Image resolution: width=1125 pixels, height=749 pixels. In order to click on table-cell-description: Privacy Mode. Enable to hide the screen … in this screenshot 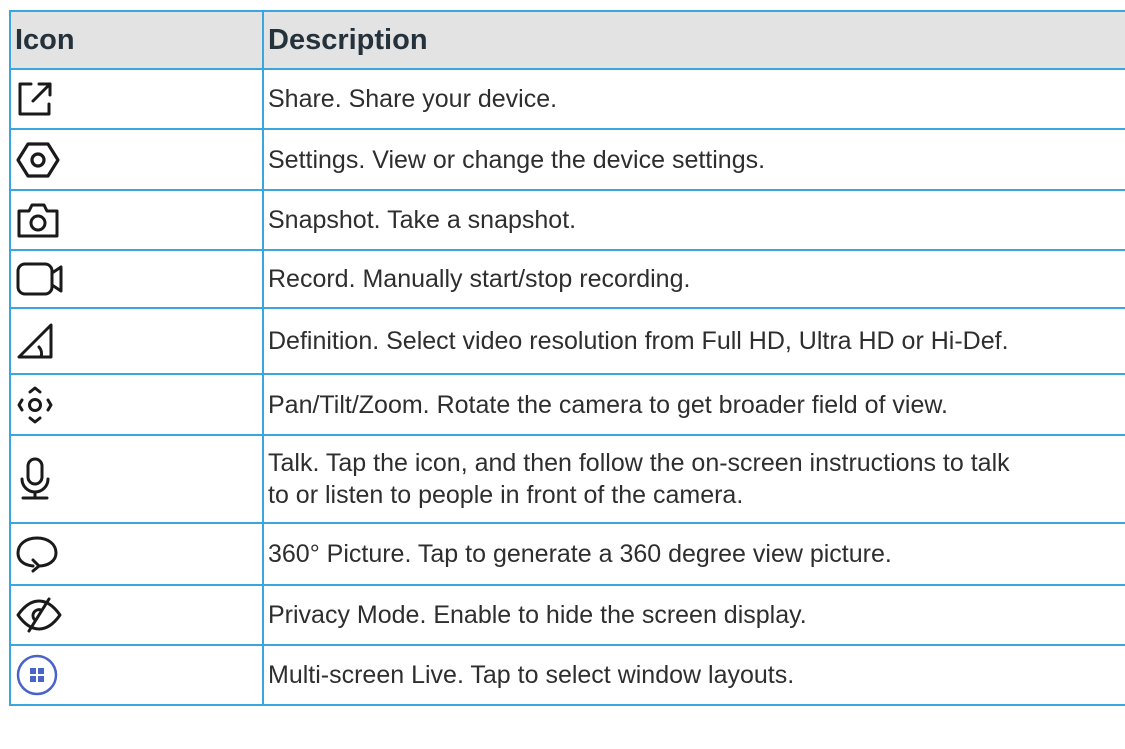, I will do `click(693, 615)`.